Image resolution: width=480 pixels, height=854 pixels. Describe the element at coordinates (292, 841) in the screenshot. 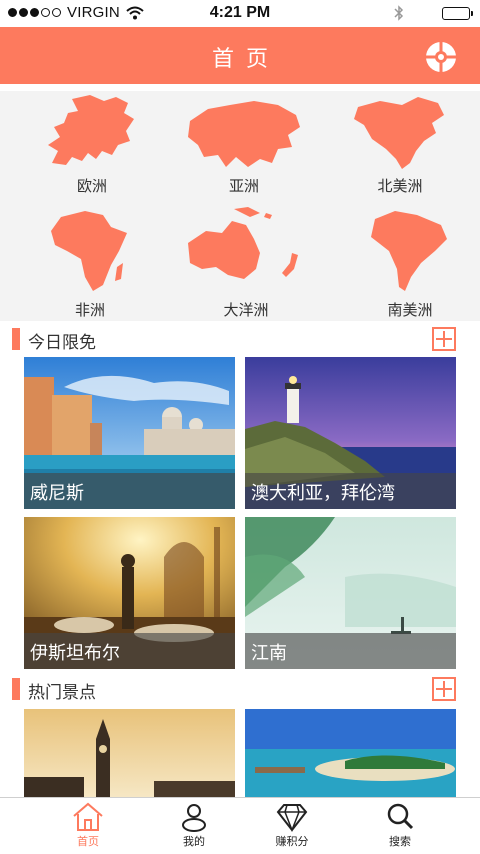

I see `tab-label: 赚积分` at that location.